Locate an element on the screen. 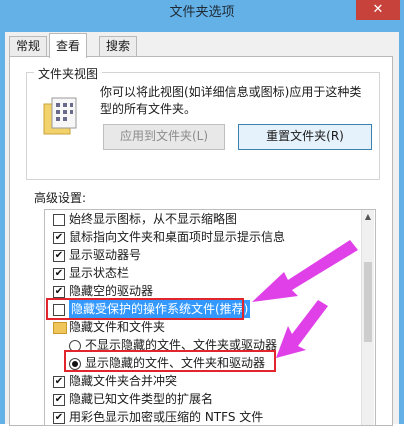  folder-views-description: 你可以将此视图(如详细信息或图标)应用于这种类型的所有文件夹。 is located at coordinates (231, 100).